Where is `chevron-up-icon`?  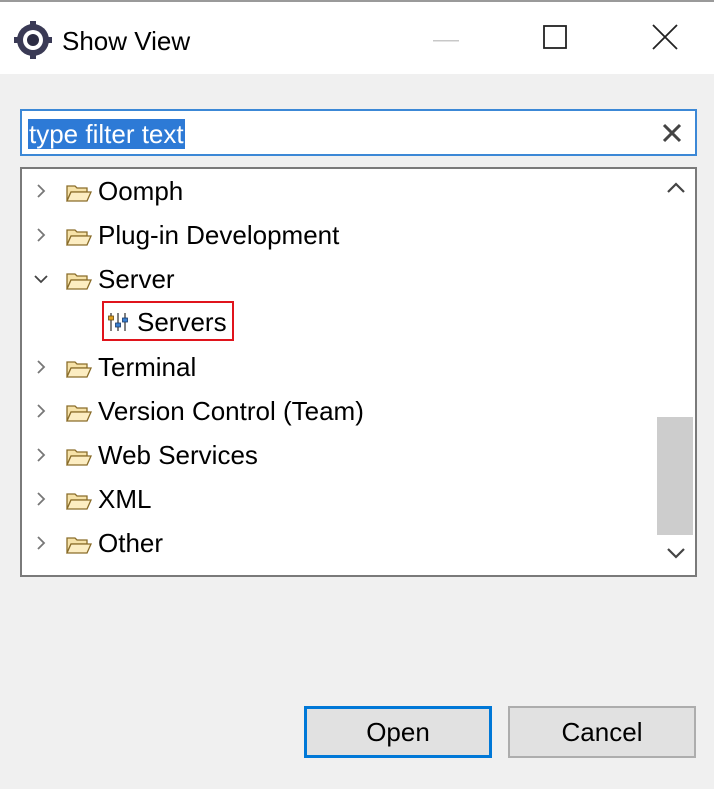 chevron-up-icon is located at coordinates (676, 190).